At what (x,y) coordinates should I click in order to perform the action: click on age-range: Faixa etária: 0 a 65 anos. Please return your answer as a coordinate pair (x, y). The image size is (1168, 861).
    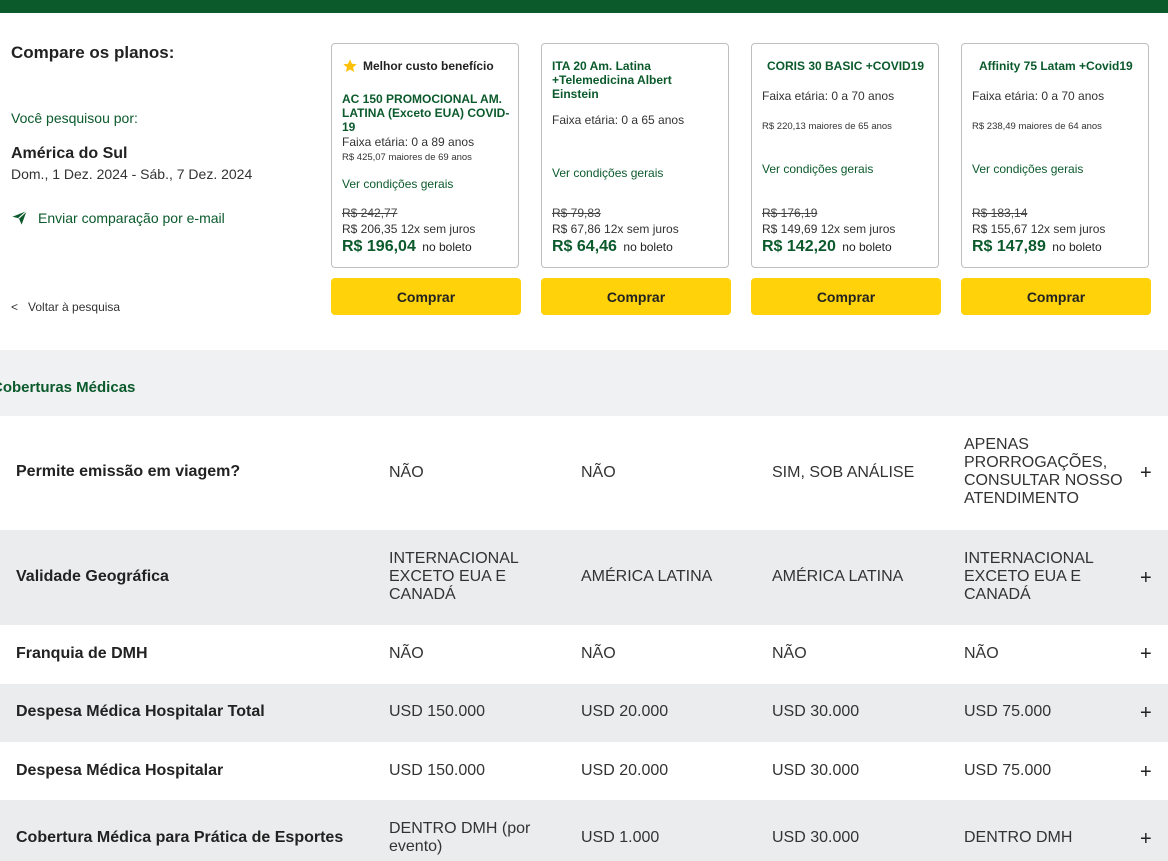
    Looking at the image, I should click on (618, 120).